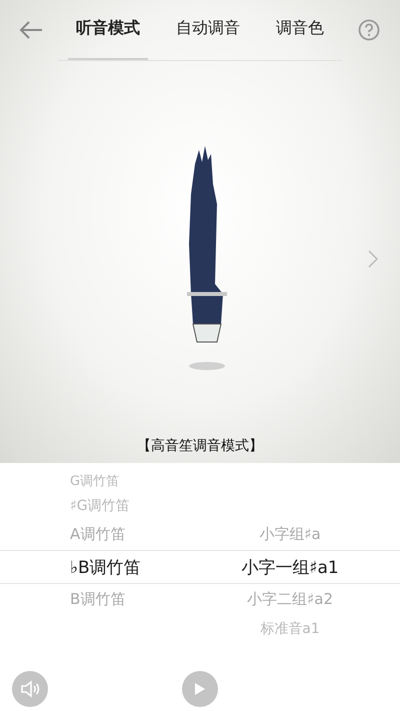 Image resolution: width=400 pixels, height=711 pixels. Describe the element at coordinates (300, 599) in the screenshot. I see `pitch-option: 小字二组♯a2` at that location.